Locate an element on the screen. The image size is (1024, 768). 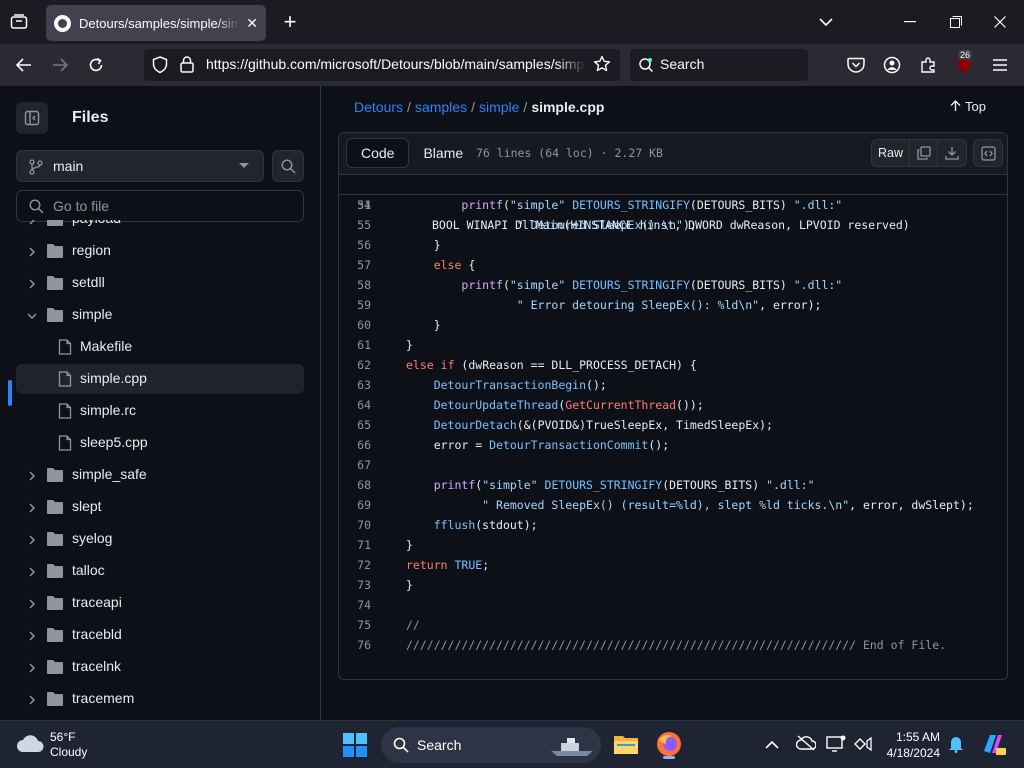
raw-button: Raw is located at coordinates (891, 153).